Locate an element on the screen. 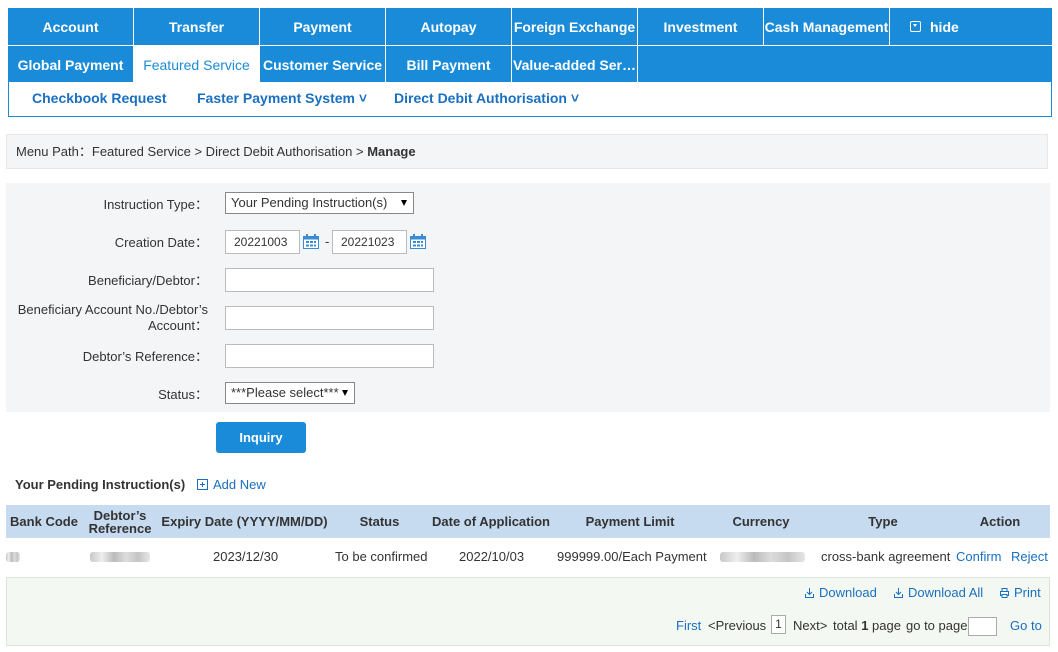 Image resolution: width=1058 pixels, height=652 pixels. tab-investment: Investment is located at coordinates (701, 26).